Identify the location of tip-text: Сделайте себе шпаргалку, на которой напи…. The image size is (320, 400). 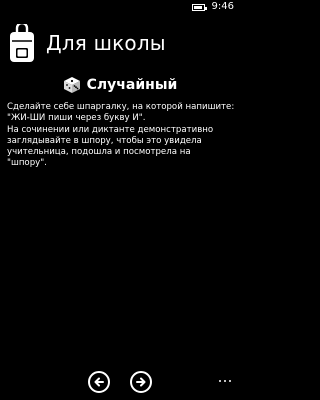
(121, 136).